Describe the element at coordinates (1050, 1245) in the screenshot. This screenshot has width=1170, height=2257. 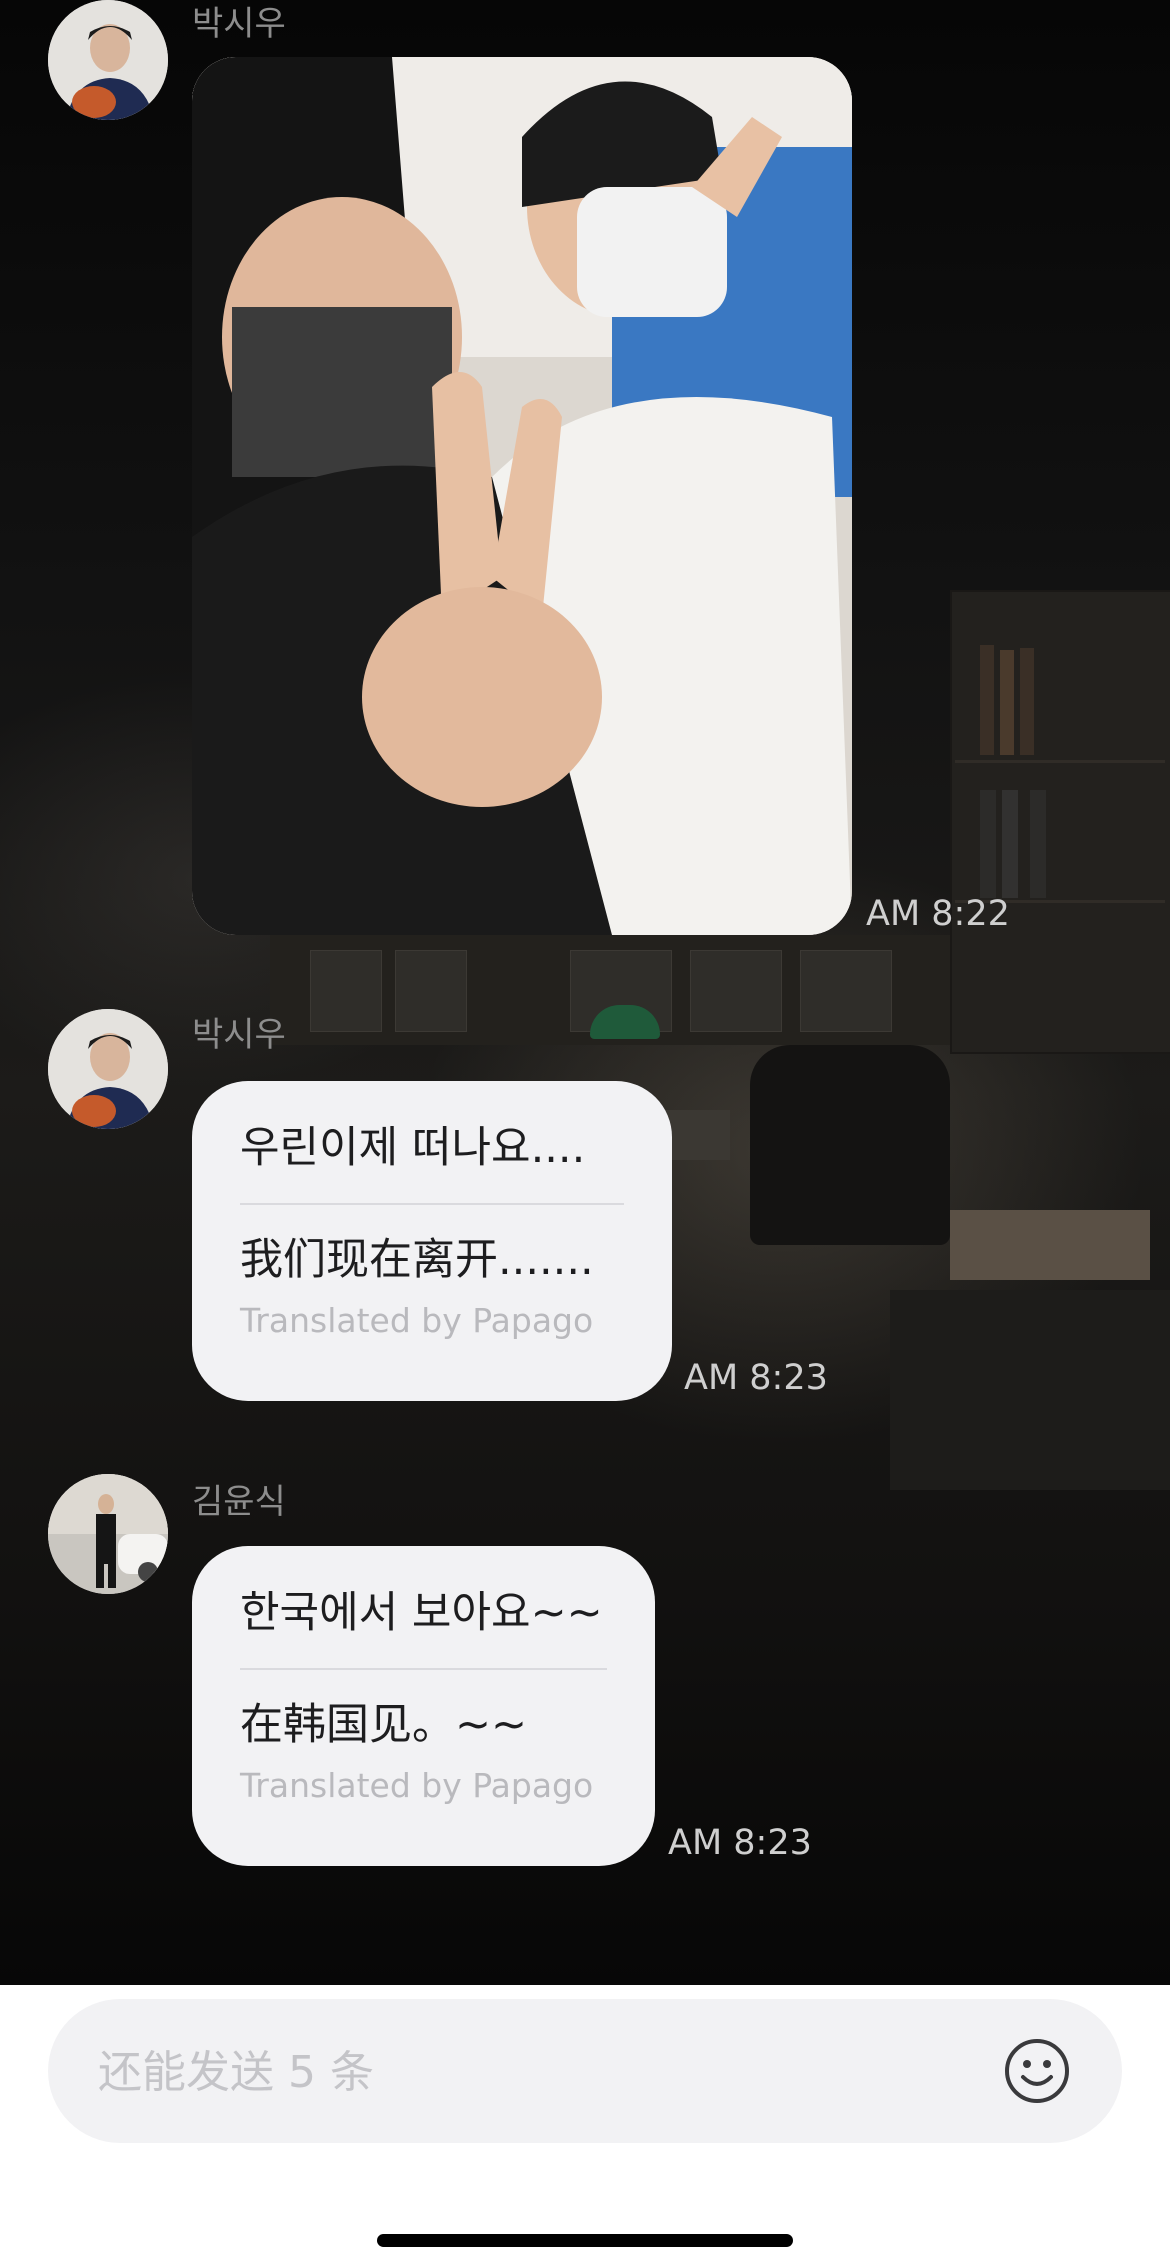
I see `paper-stack` at that location.